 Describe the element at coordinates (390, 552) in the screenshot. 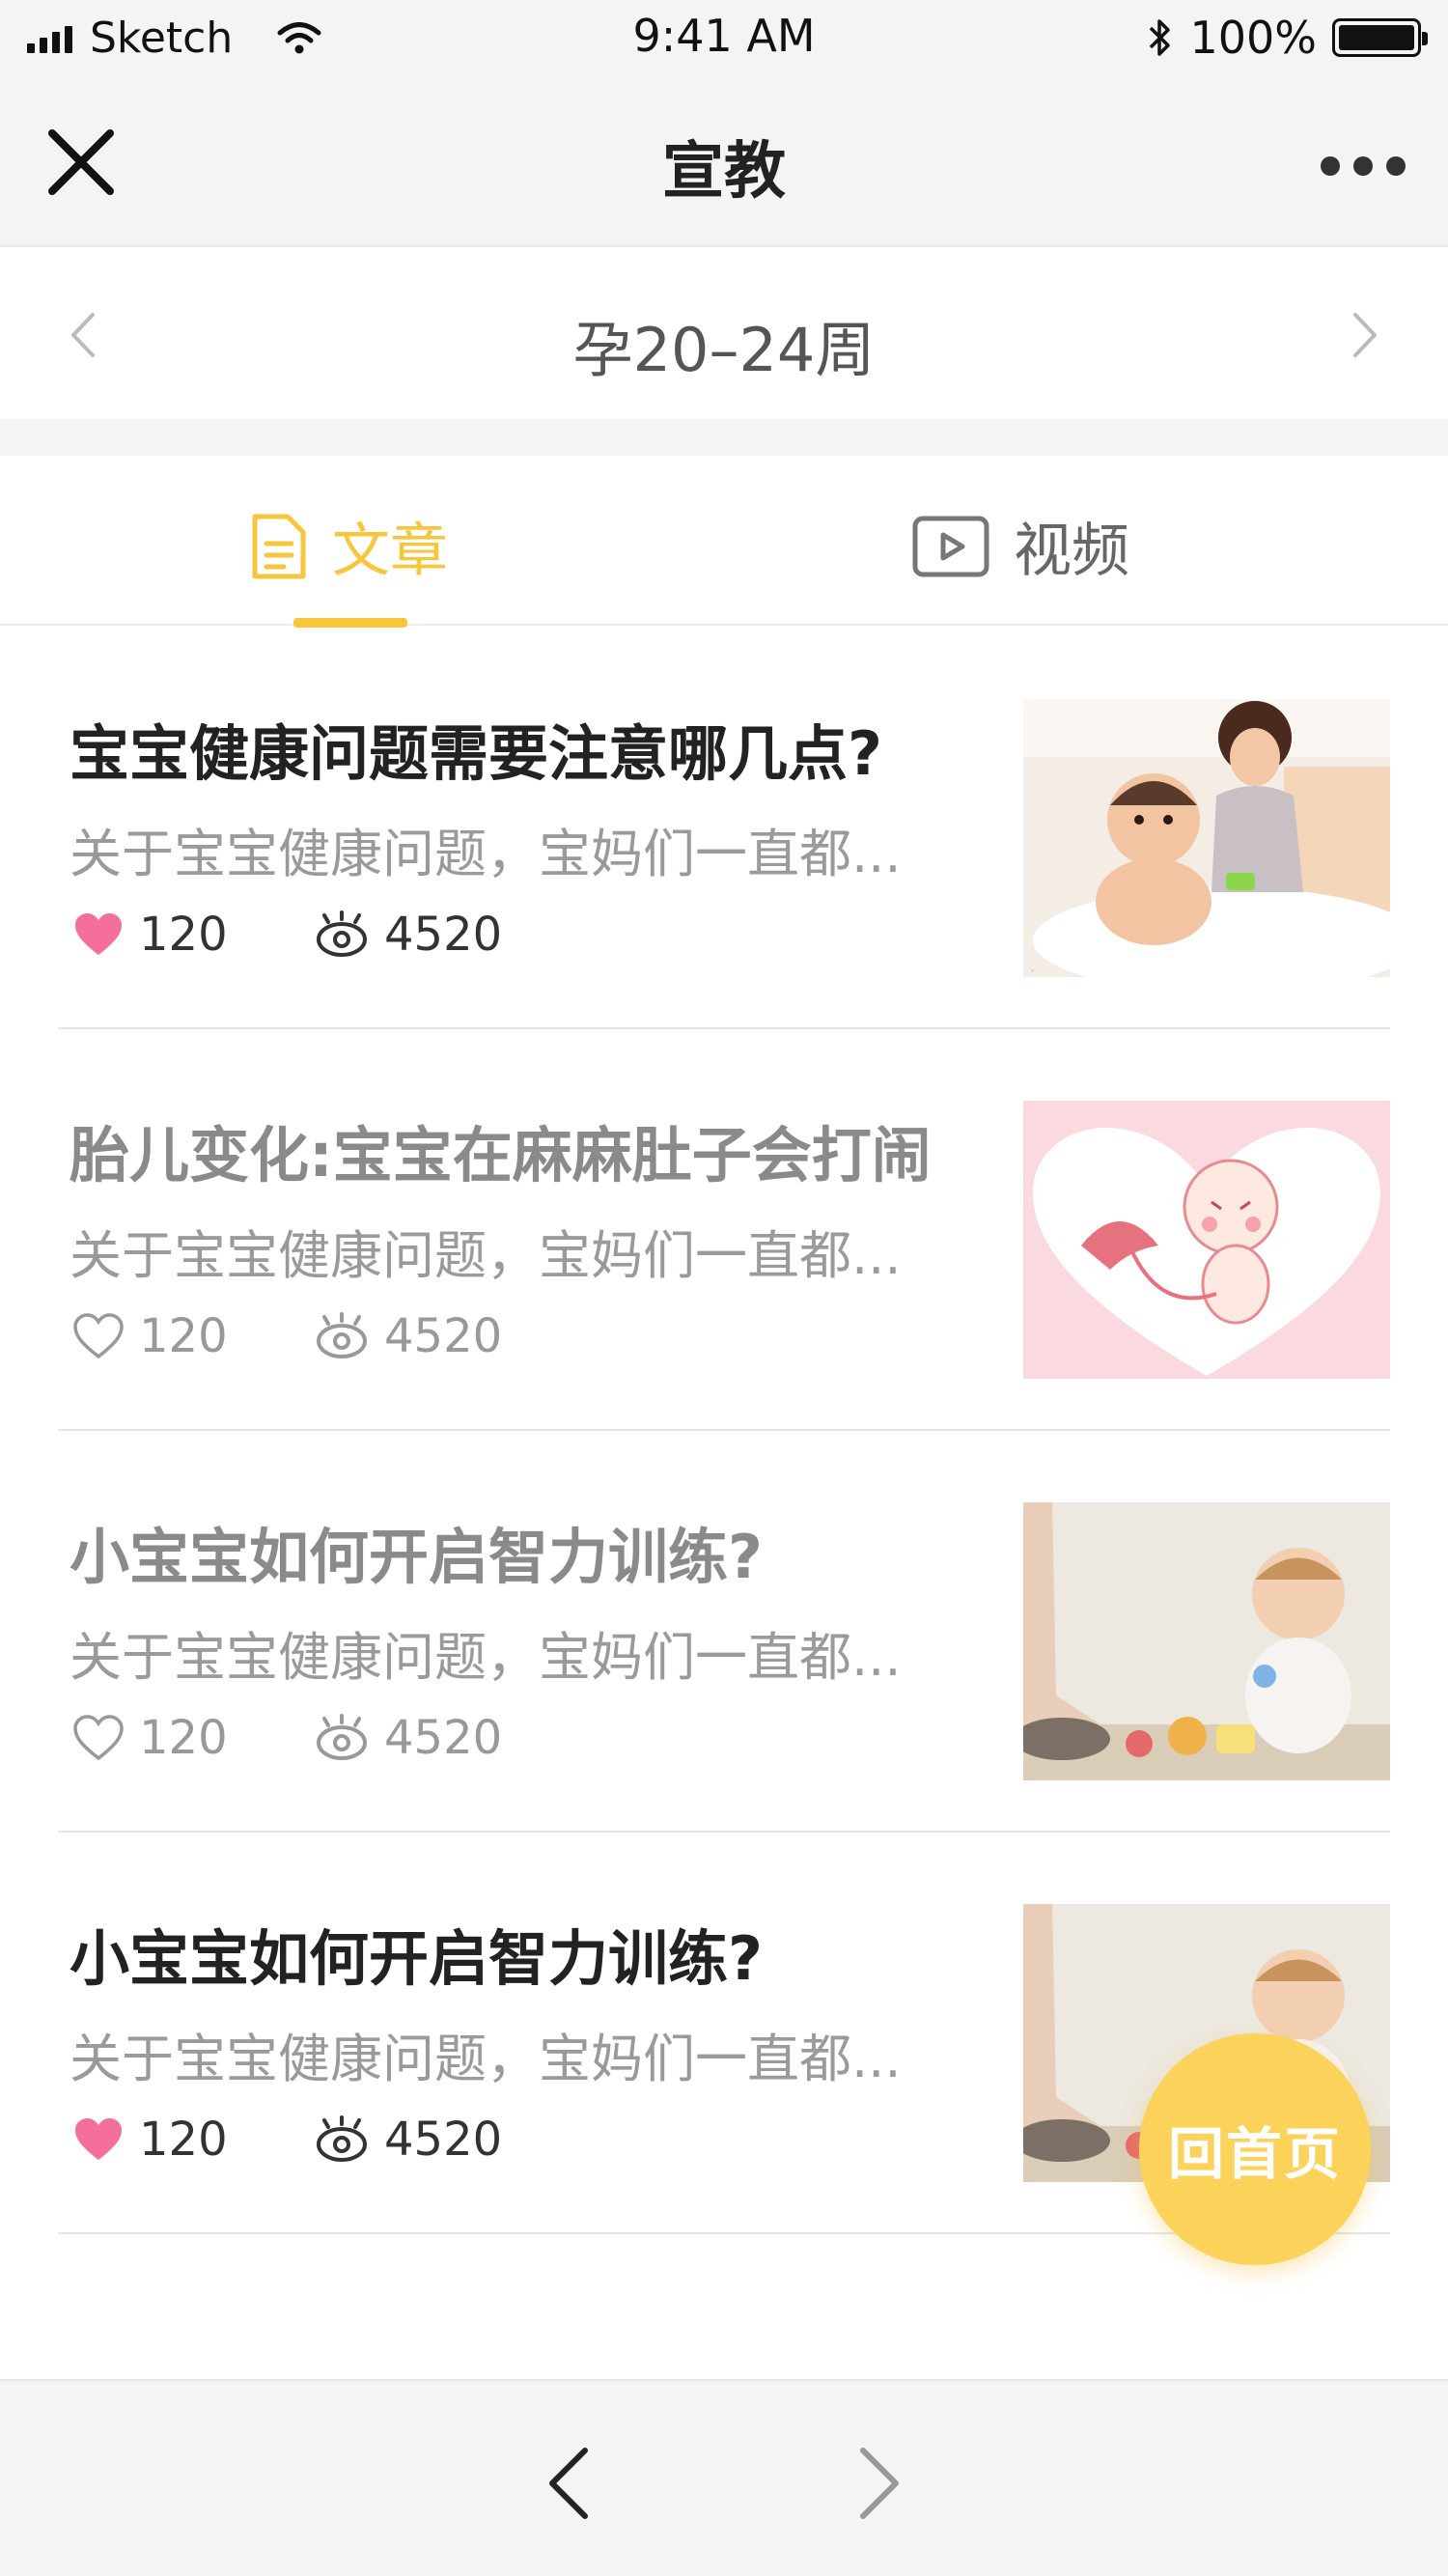

I see `tab-articles-label: 文章` at that location.